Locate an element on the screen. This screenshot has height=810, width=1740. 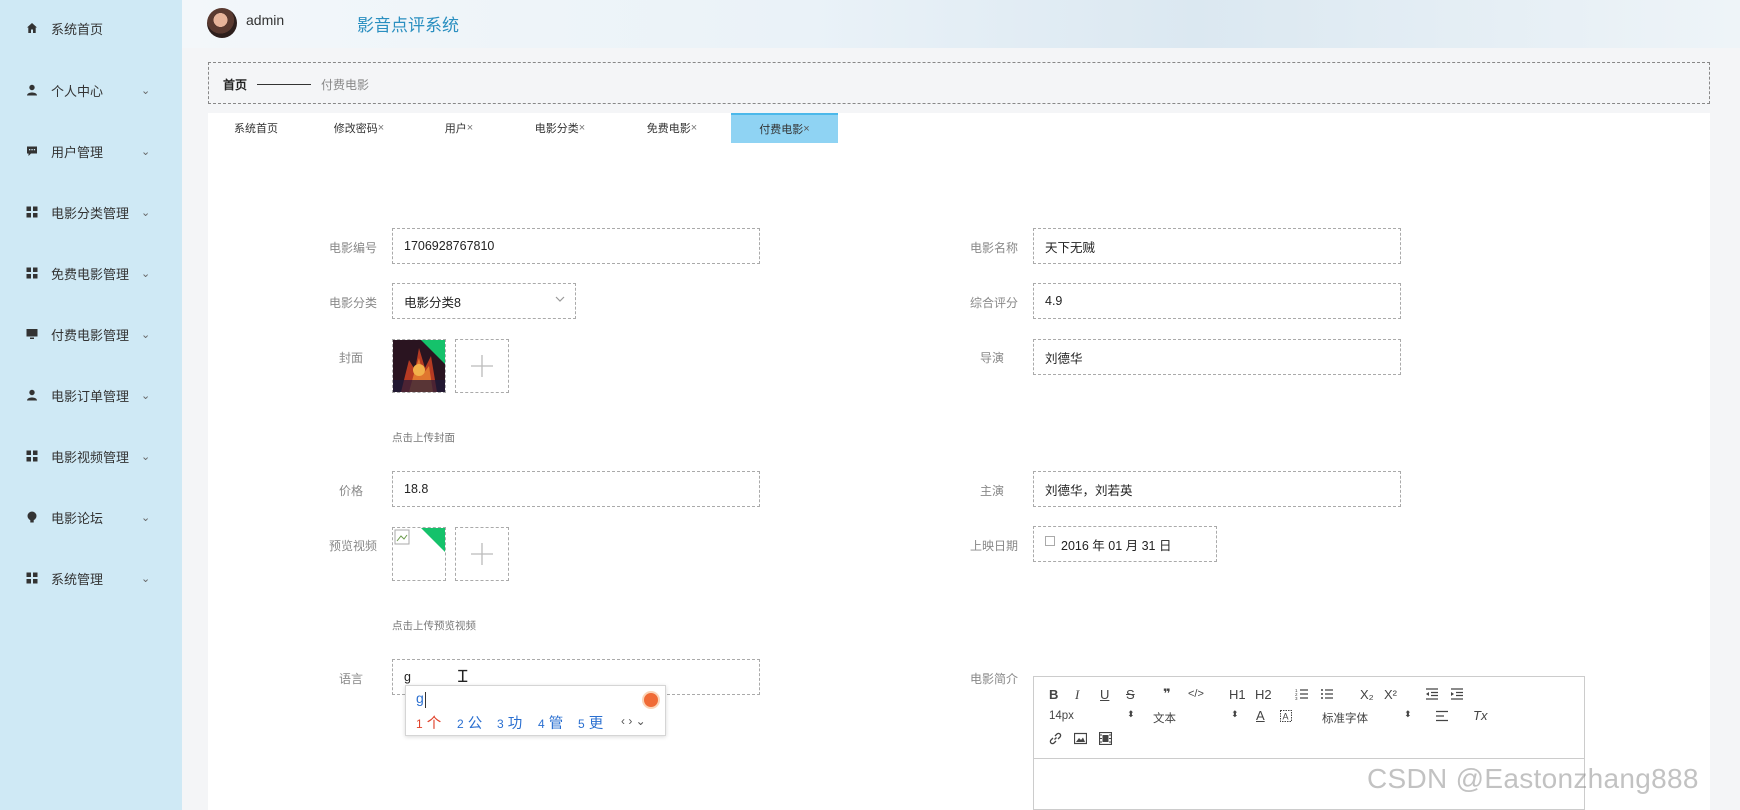
sidebar-item-paid-movies: 付费电影管理 ⌄ is located at coordinates (91, 334).